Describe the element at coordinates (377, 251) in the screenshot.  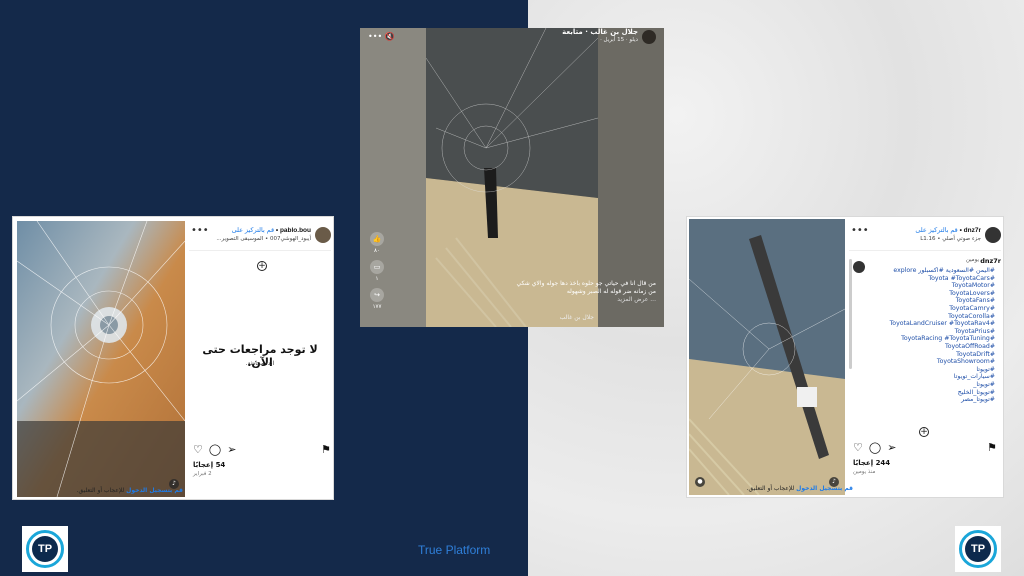
I see `like-count: ٨٠` at that location.